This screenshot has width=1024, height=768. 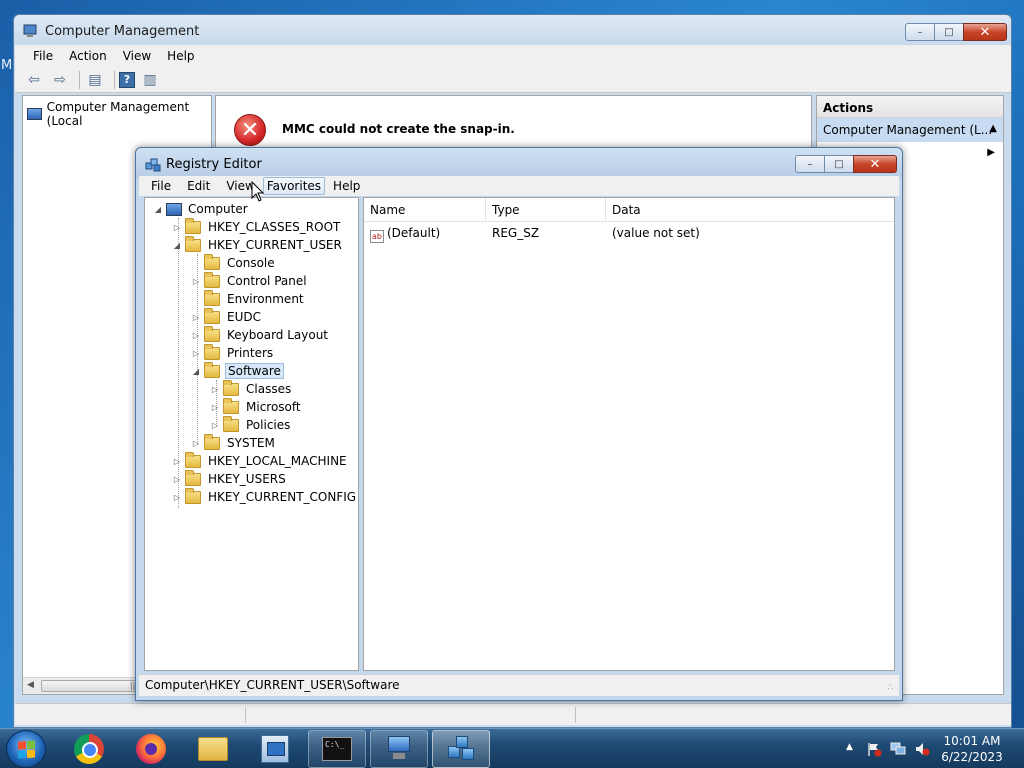 I want to click on actions-section-computer-management: Computer Management (L... ▲, so click(x=910, y=130).